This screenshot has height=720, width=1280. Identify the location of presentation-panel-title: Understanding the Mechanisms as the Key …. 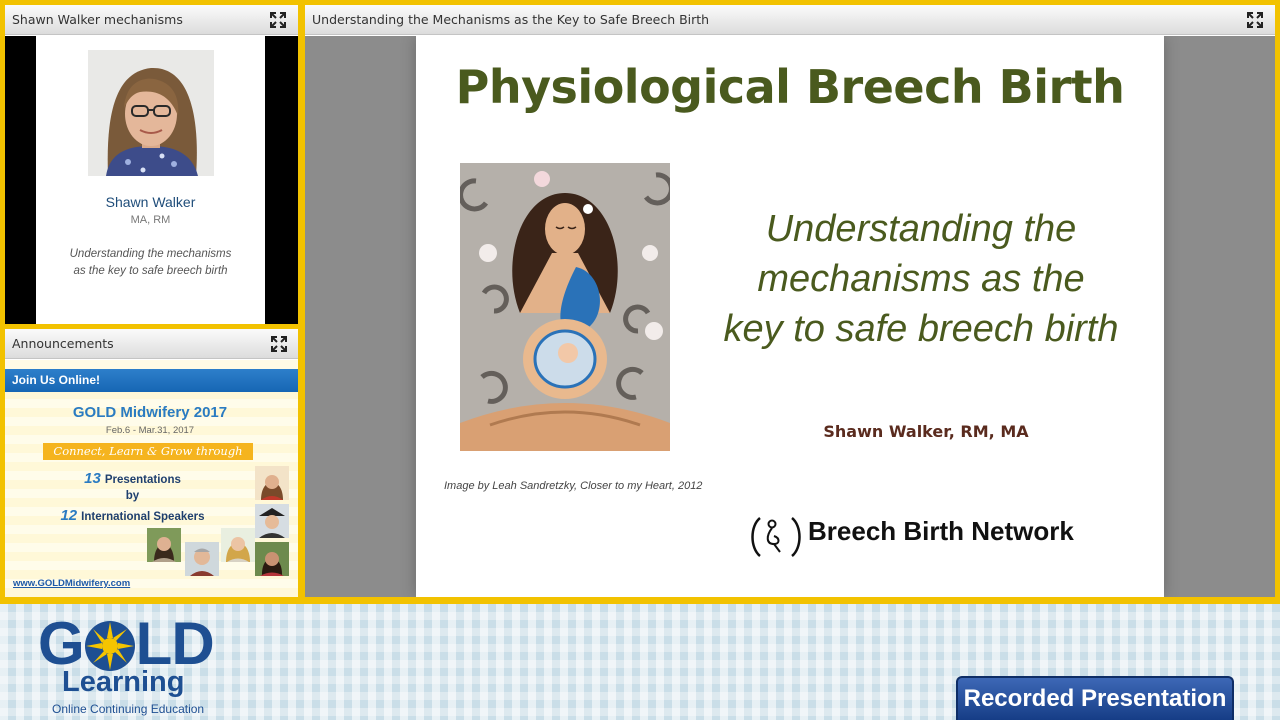
(511, 19).